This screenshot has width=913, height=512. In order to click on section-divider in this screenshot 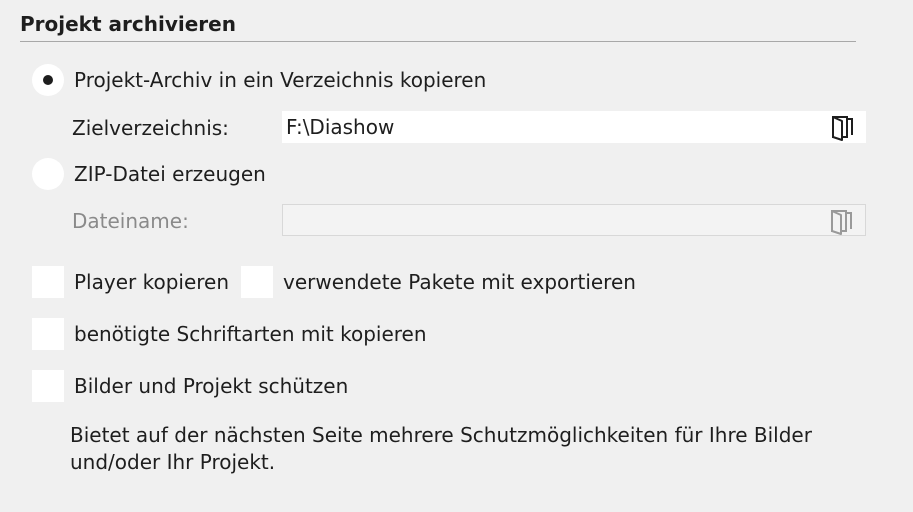, I will do `click(438, 41)`.